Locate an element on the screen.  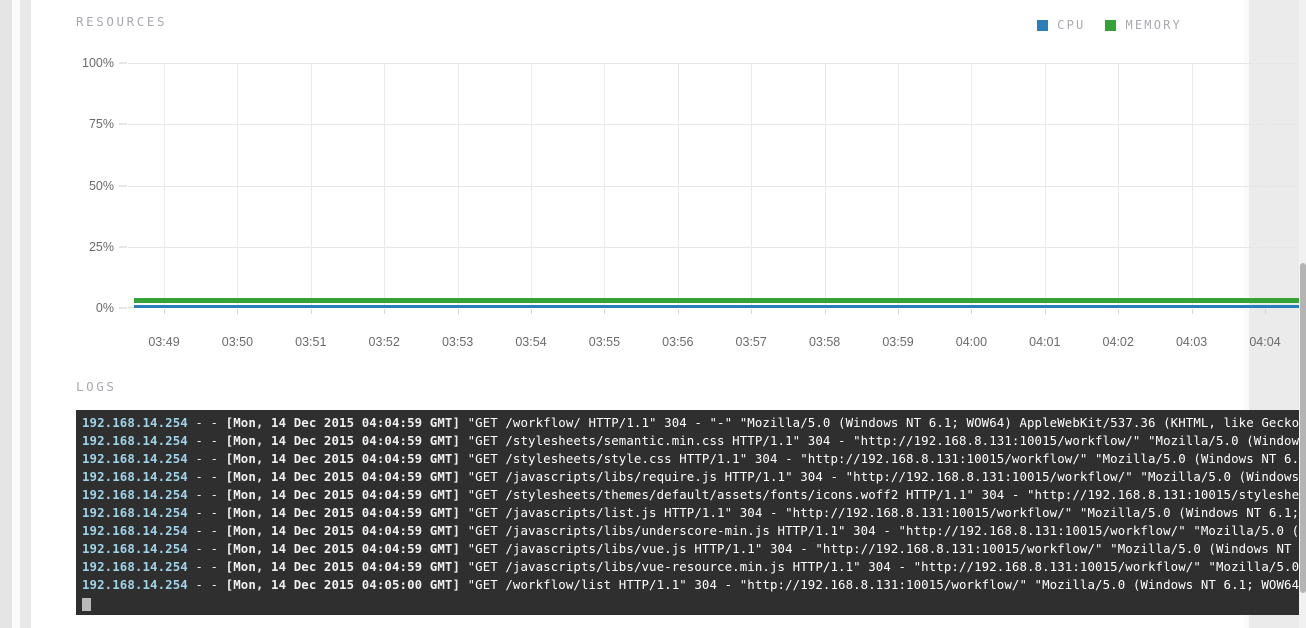
legend-label-memory: MEMORY is located at coordinates (1153, 25).